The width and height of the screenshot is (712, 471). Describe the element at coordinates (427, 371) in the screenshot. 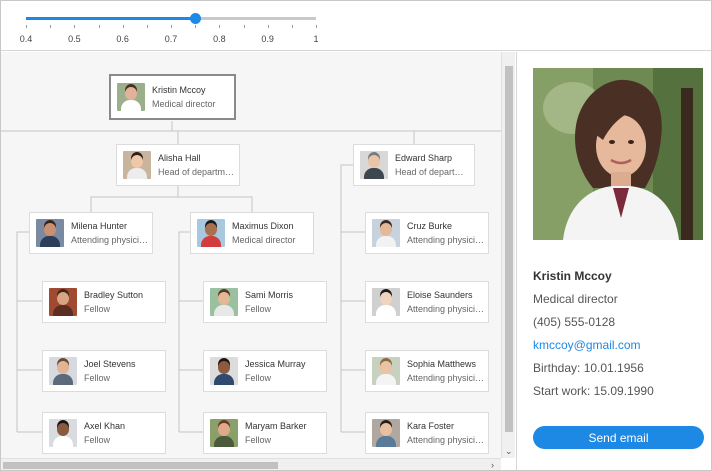

I see `org-node-sophia: Sophia Matthews Attending physician` at that location.